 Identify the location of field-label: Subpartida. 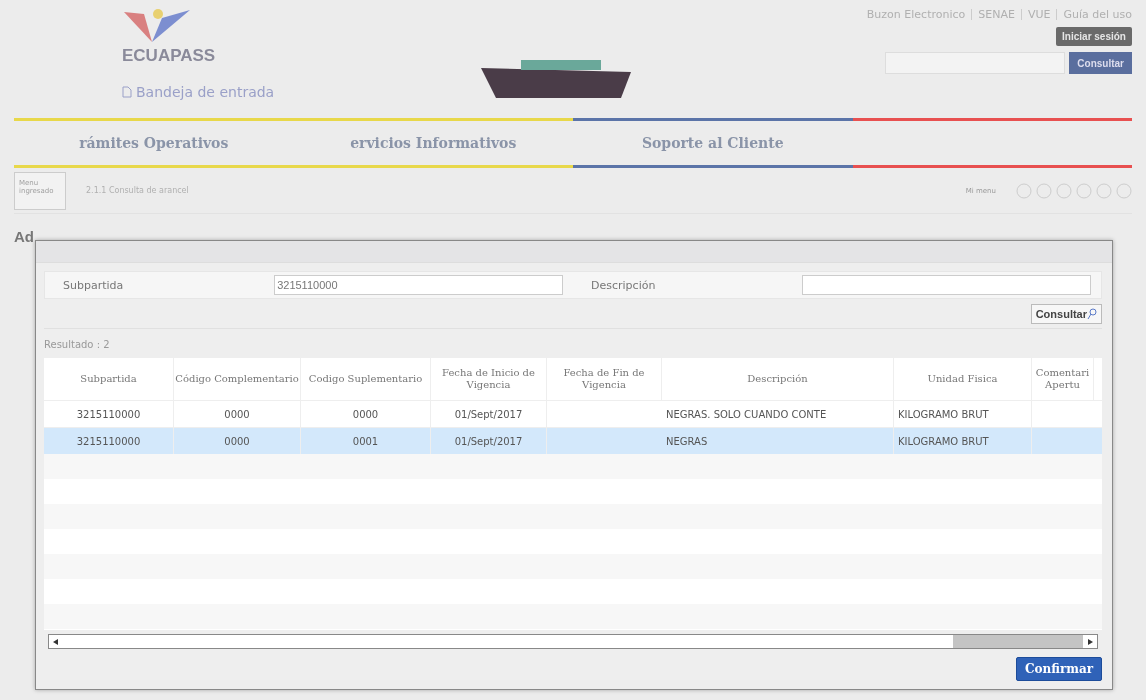
(93, 285).